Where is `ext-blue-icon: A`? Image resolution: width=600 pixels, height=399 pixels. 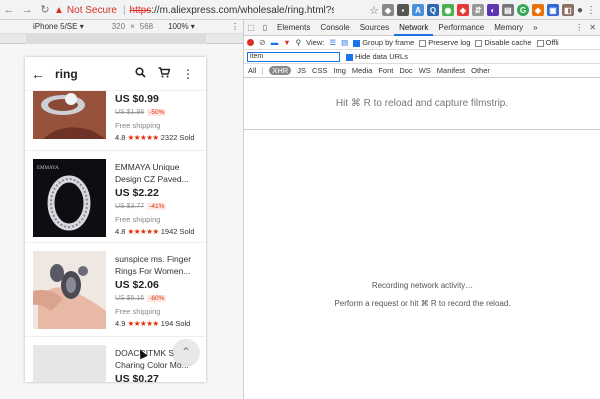 ext-blue-icon: A is located at coordinates (417, 10).